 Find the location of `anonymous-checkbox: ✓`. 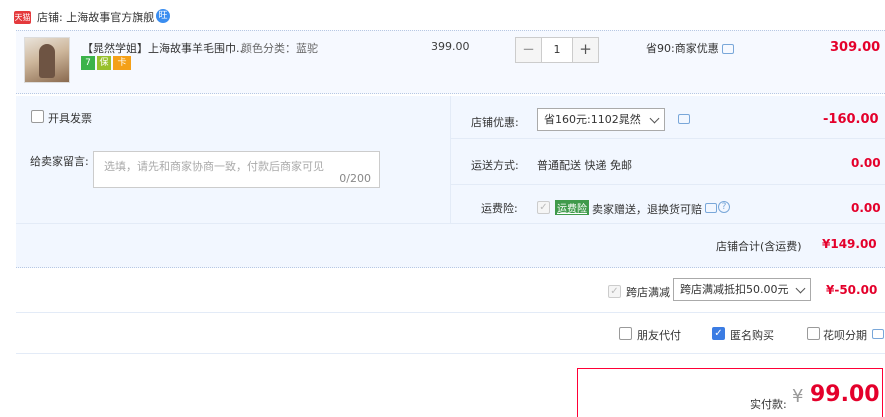

anonymous-checkbox: ✓ is located at coordinates (718, 333).